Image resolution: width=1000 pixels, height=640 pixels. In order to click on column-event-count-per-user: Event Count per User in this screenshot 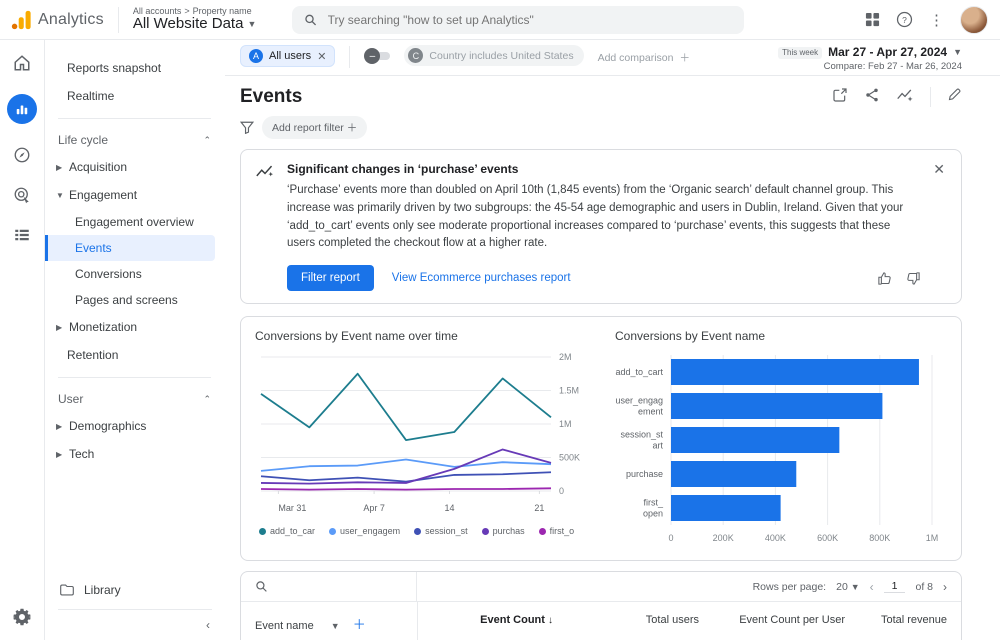, I will do `click(786, 620)`.